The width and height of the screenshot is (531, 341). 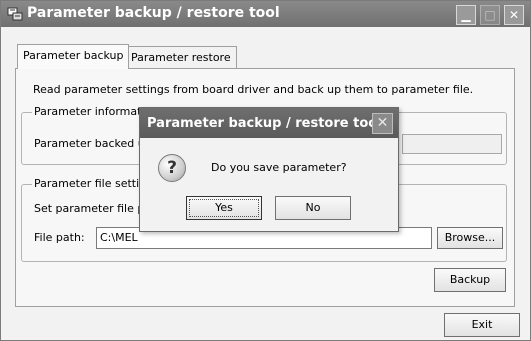 What do you see at coordinates (452, 144) in the screenshot?
I see `backup-status-field` at bounding box center [452, 144].